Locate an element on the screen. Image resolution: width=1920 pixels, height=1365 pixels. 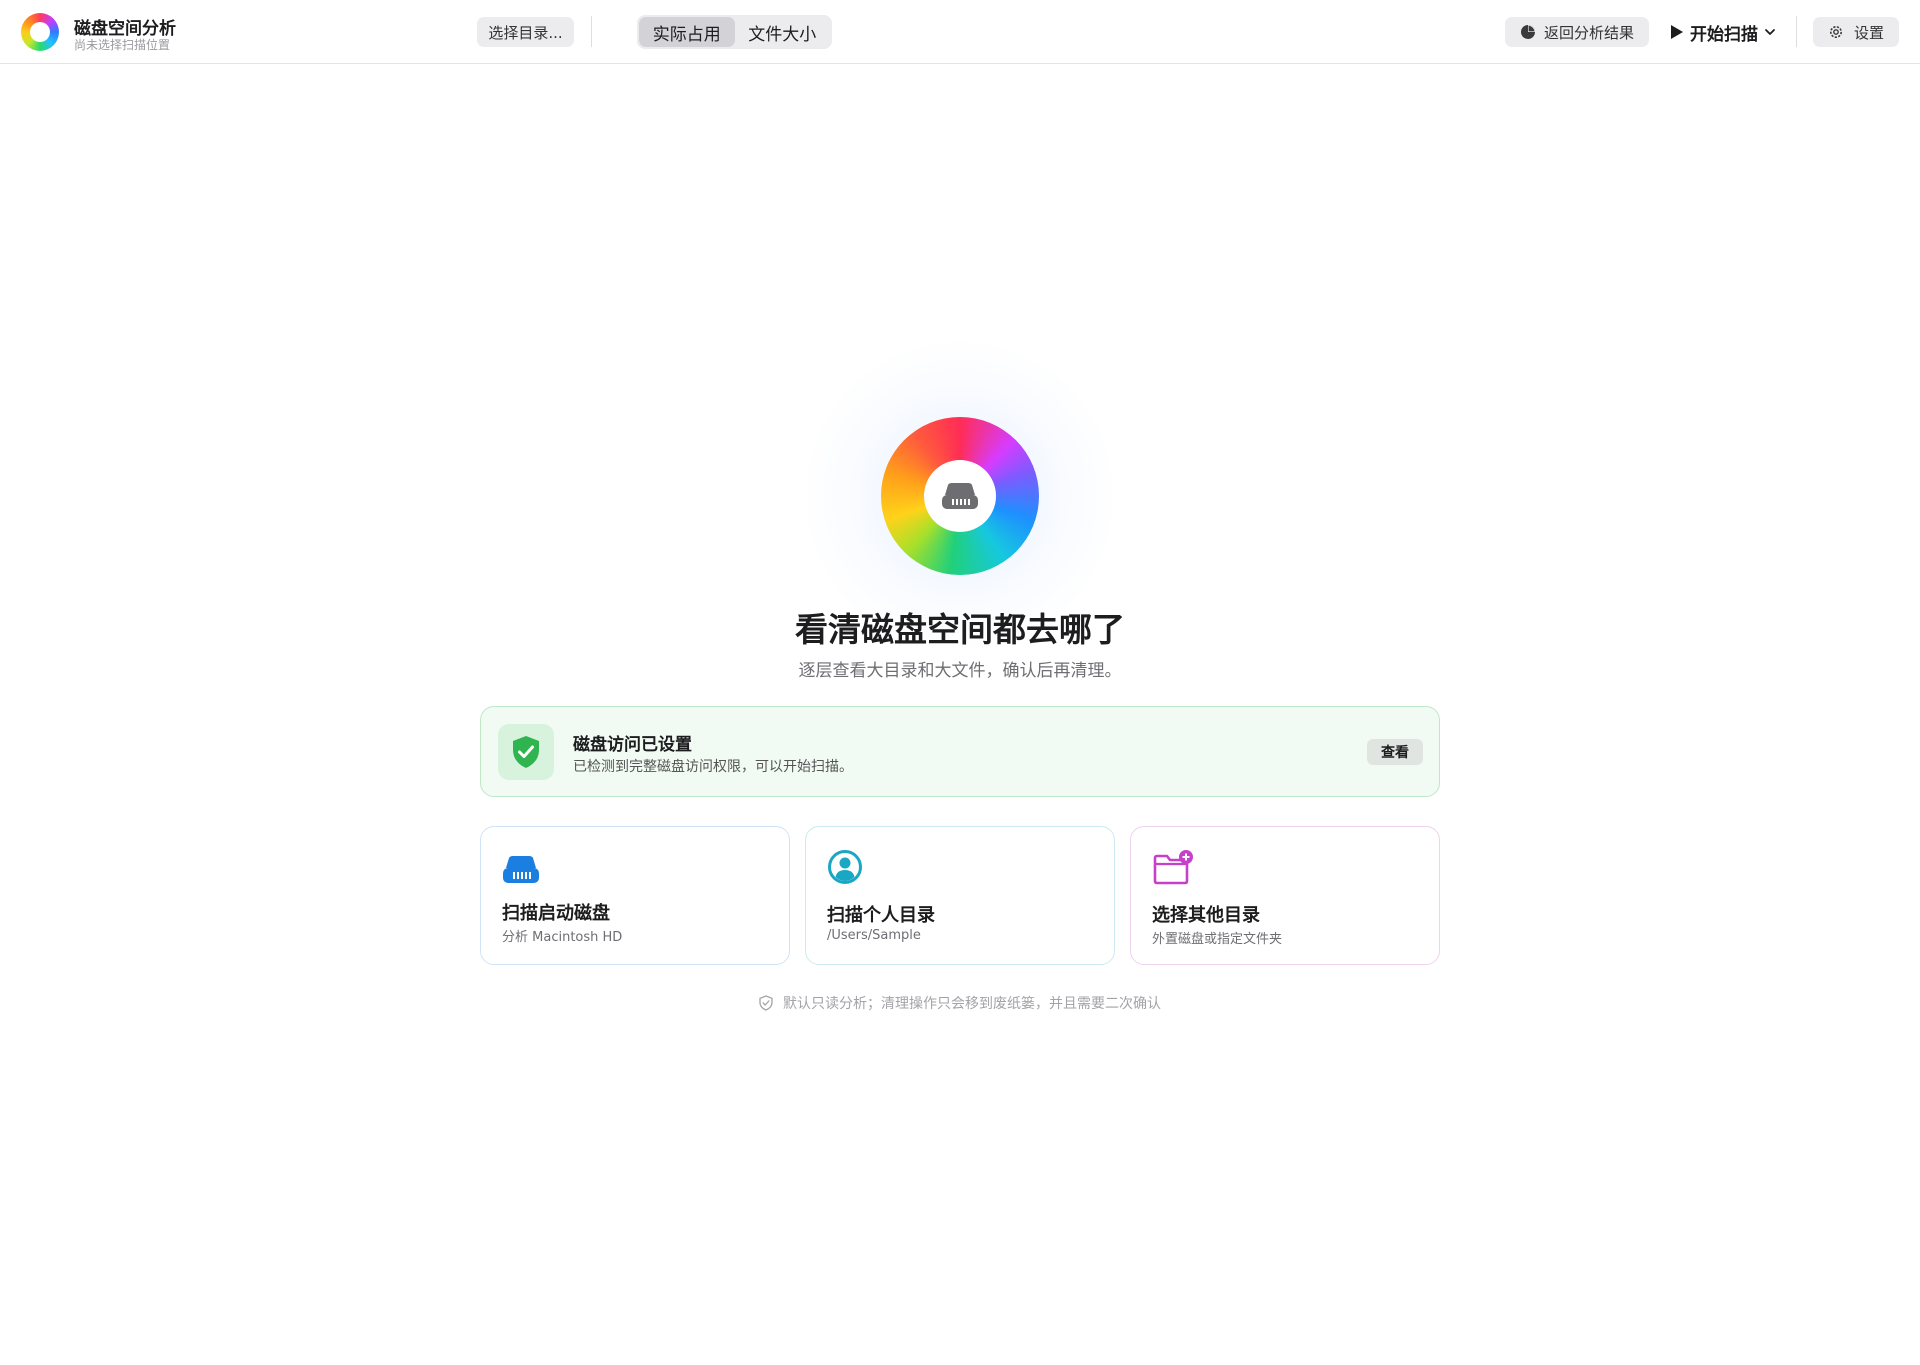
footnote-text: 默认只读分析；清理操作只会移到废纸篓，并且需要二次确认 is located at coordinates (972, 1004).